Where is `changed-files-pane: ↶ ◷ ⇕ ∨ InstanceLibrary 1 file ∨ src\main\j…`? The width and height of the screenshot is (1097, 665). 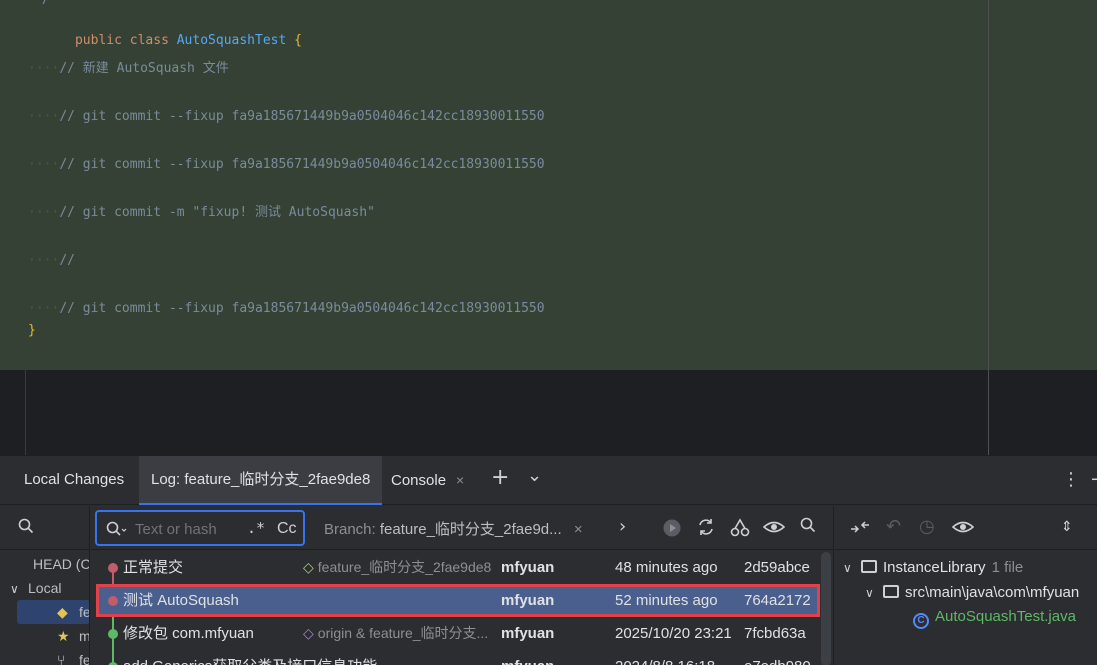 changed-files-pane: ↶ ◷ ⇕ ∨ InstanceLibrary 1 file ∨ src\main\j… is located at coordinates (966, 585).